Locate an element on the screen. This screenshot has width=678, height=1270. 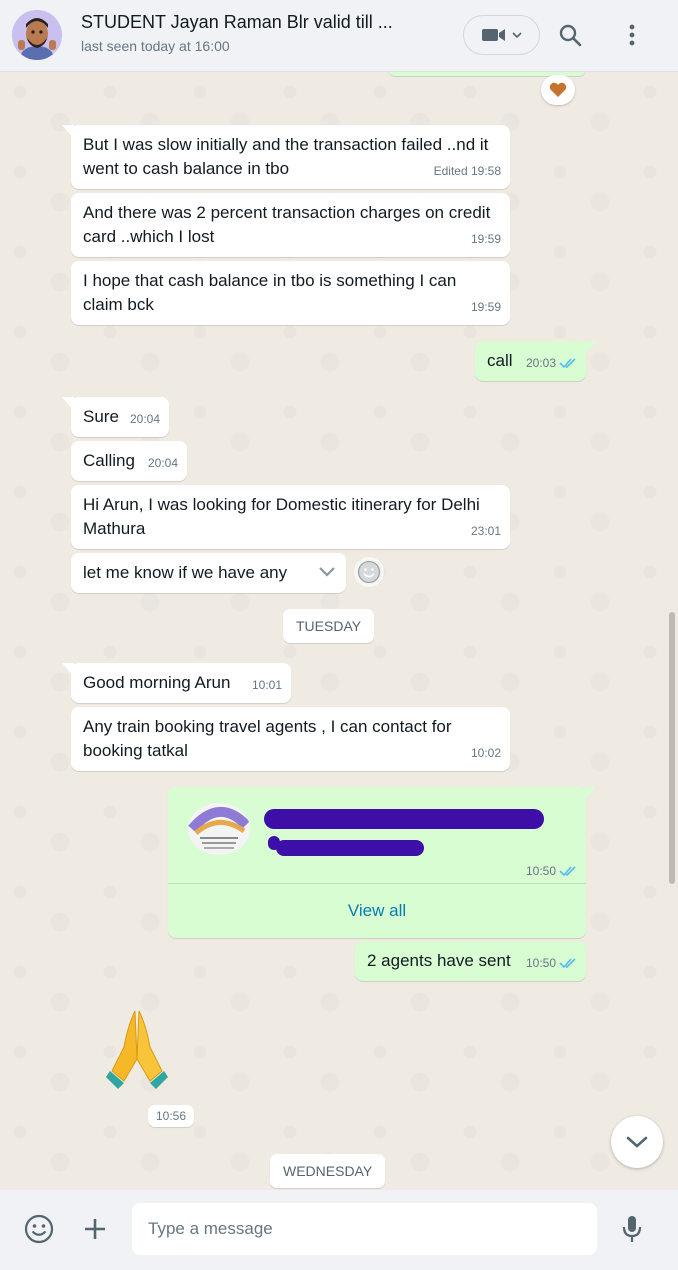
message-input is located at coordinates (364, 1229).